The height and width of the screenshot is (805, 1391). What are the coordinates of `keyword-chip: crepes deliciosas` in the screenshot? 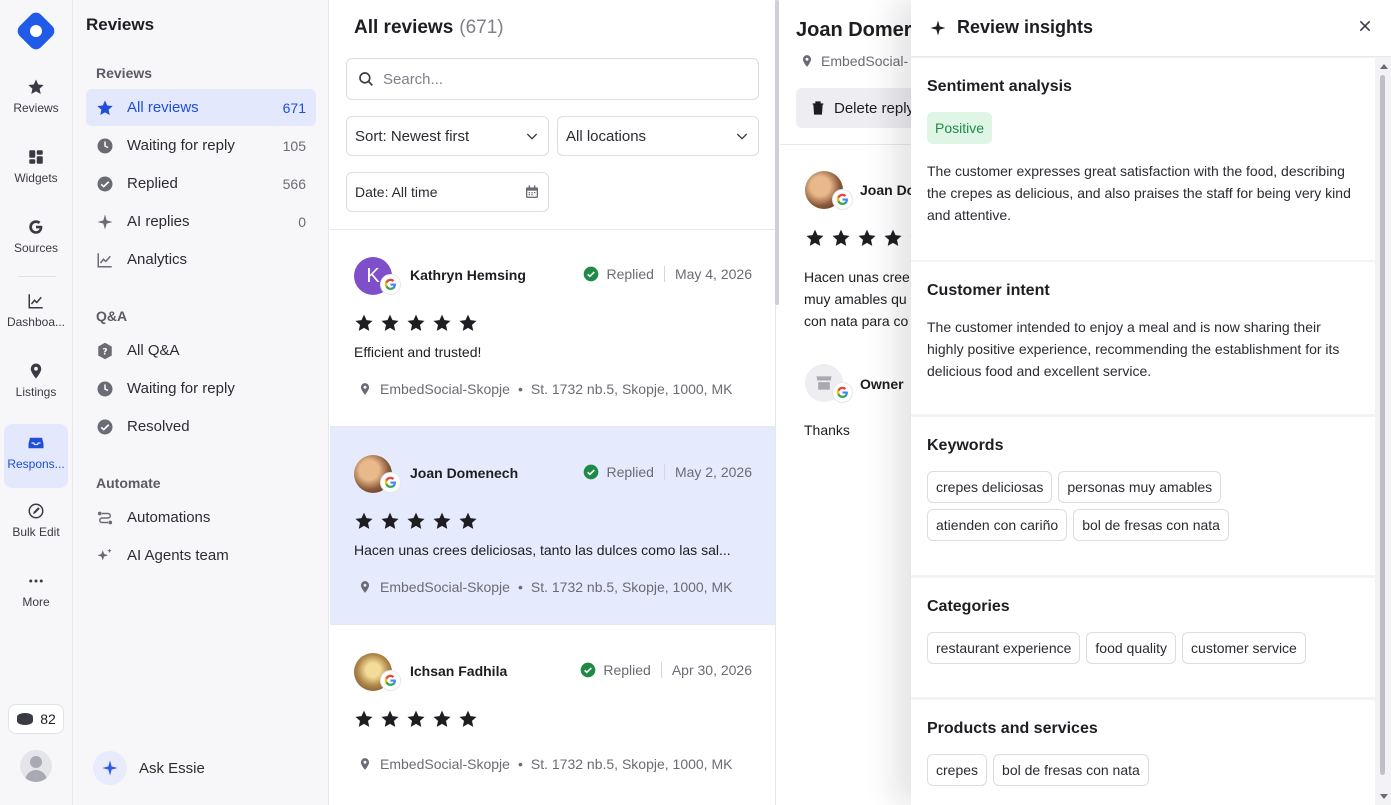 It's located at (990, 487).